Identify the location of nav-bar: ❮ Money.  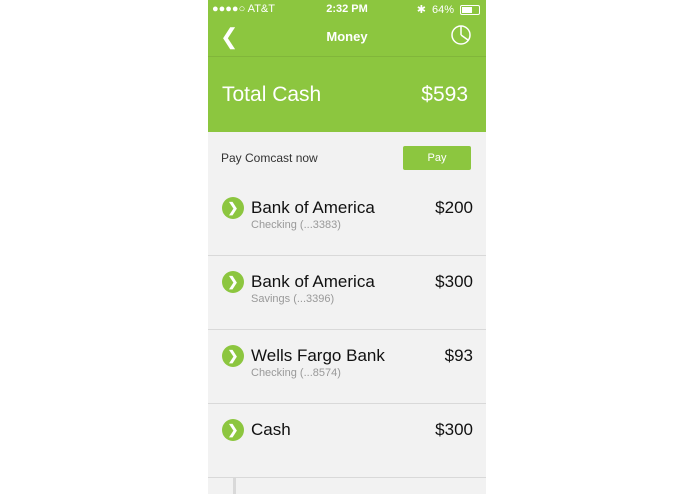
(347, 37).